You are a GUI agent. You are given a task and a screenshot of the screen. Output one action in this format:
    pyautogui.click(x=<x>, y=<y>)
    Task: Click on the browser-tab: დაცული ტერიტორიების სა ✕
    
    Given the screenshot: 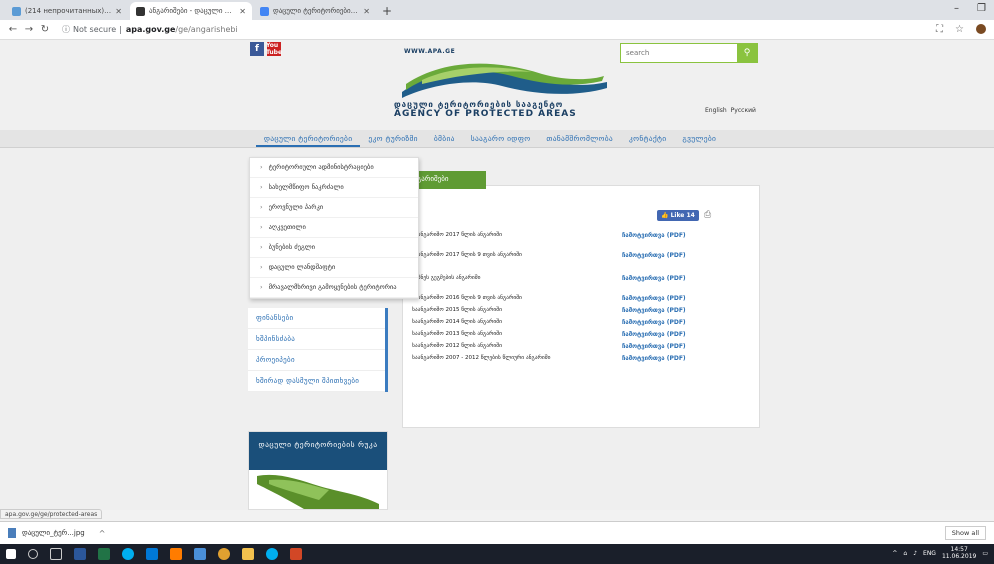 What is the action you would take?
    pyautogui.click(x=315, y=11)
    